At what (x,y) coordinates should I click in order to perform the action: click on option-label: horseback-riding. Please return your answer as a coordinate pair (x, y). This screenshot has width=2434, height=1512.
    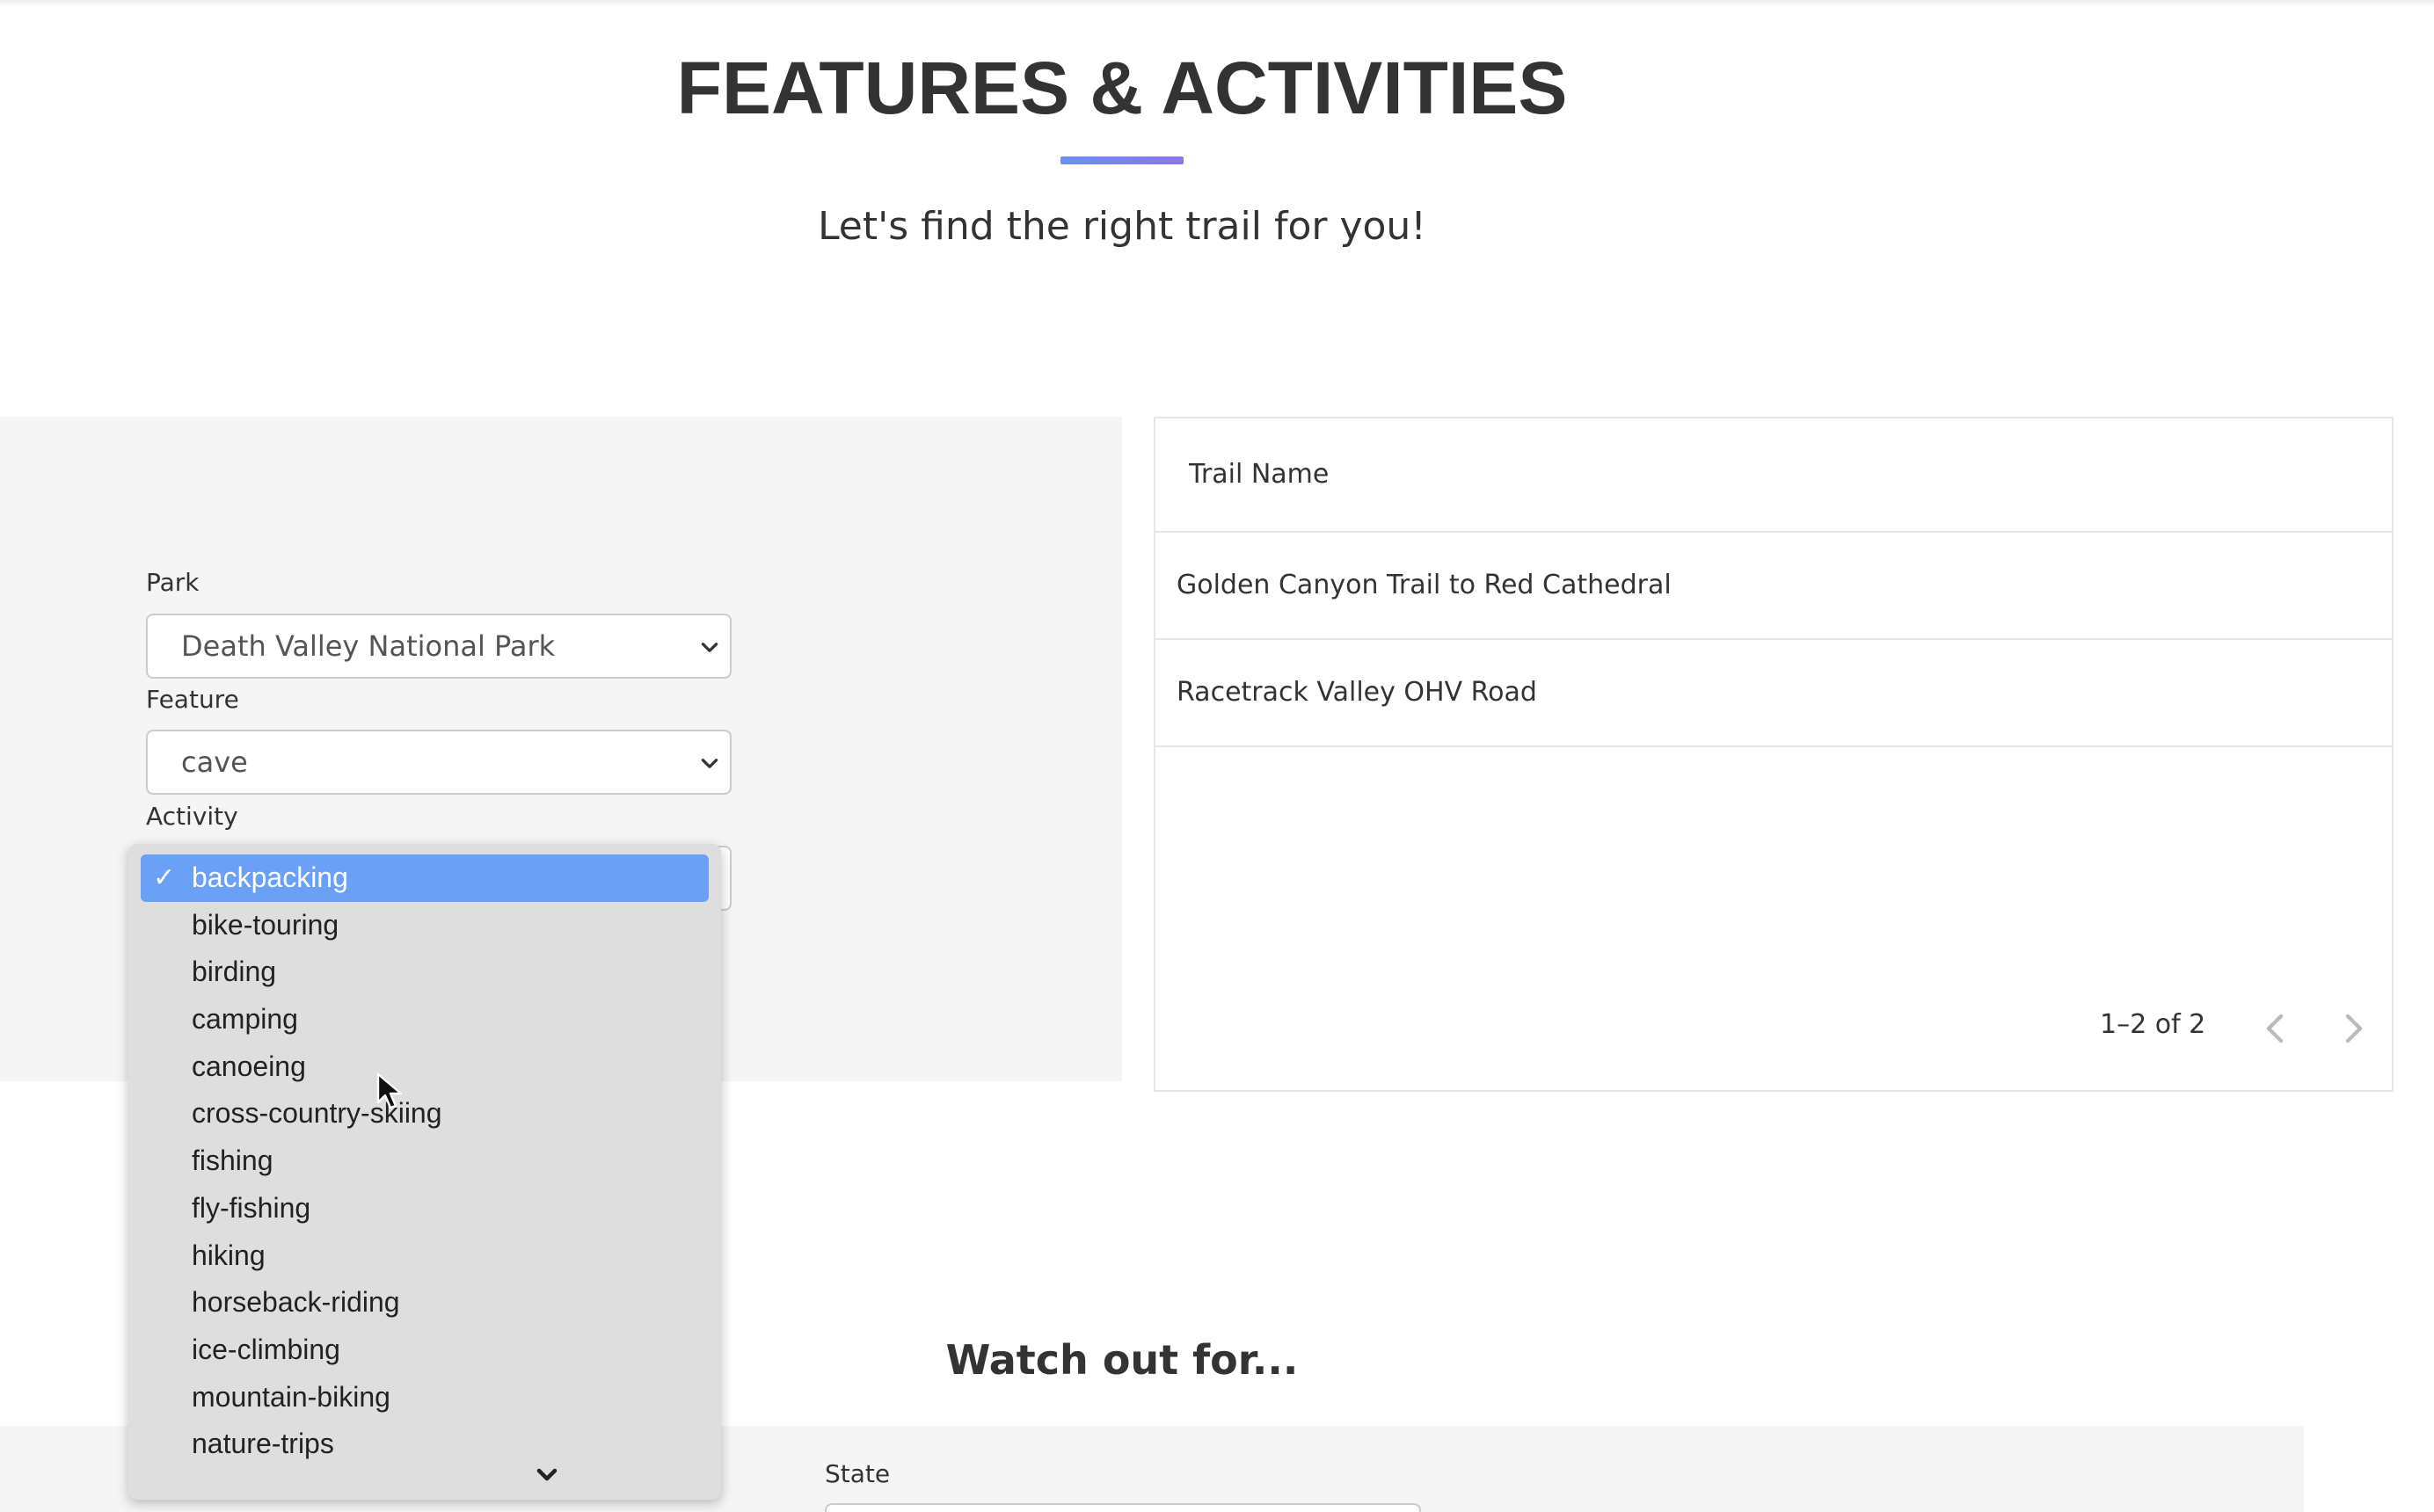
    Looking at the image, I should click on (296, 1303).